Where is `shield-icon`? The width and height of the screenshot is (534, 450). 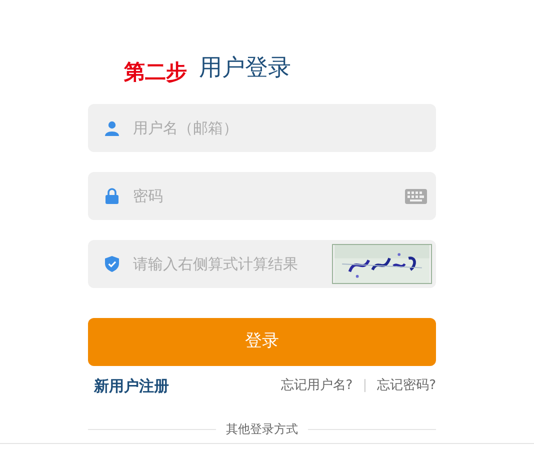
shield-icon is located at coordinates (112, 264).